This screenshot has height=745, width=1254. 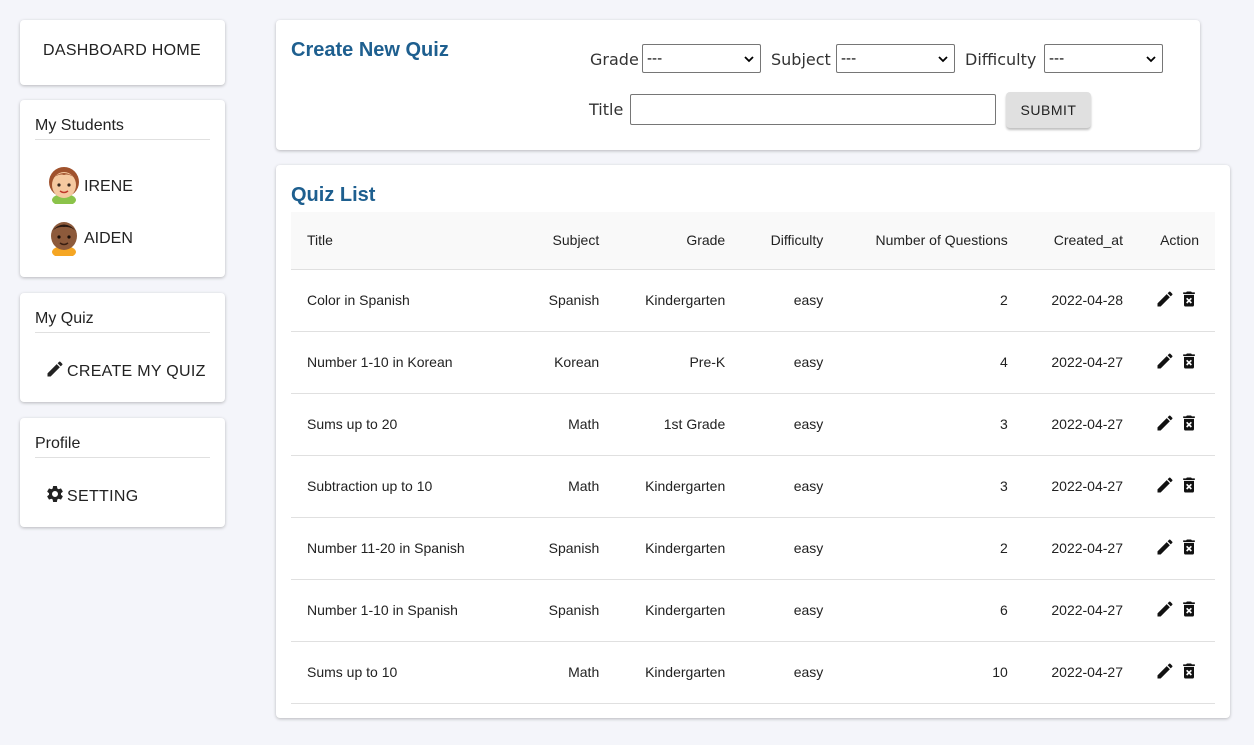 What do you see at coordinates (1048, 110) in the screenshot?
I see `submit-button: SUBMIT` at bounding box center [1048, 110].